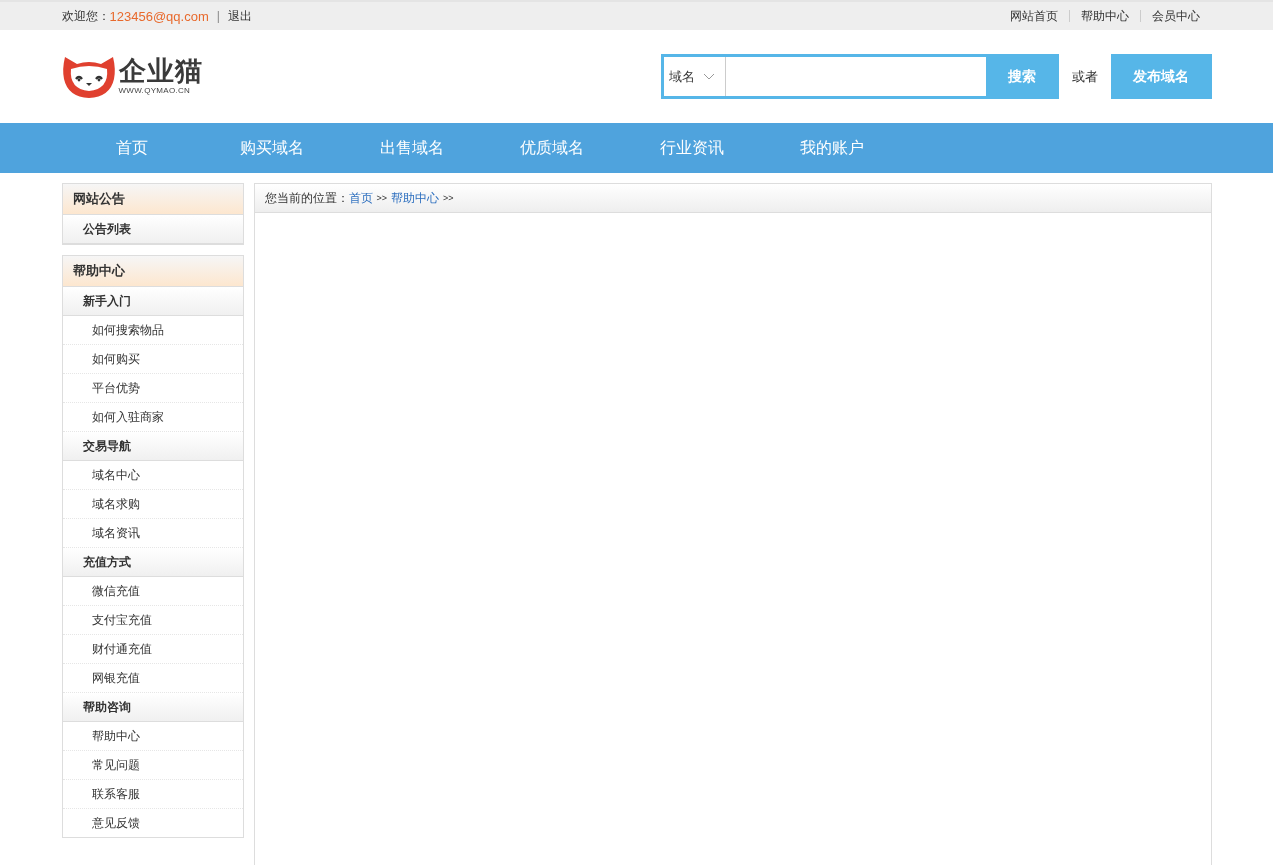 This screenshot has width=1273, height=865. I want to click on sidebar-item: 域名中心, so click(152, 475).